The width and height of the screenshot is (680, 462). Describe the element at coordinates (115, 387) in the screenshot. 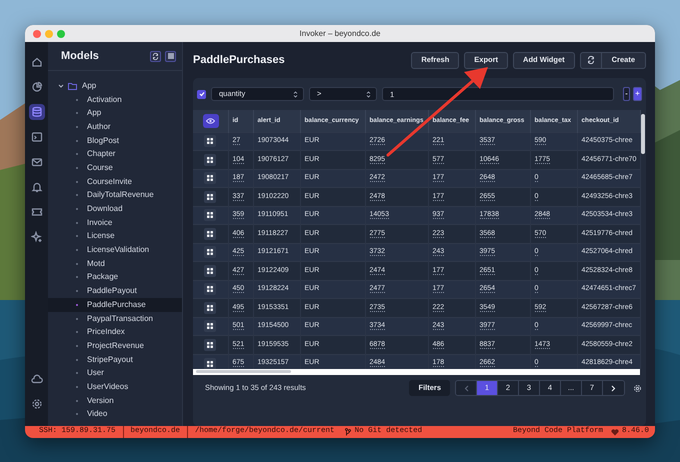

I see `tree-item: UserVideos` at that location.